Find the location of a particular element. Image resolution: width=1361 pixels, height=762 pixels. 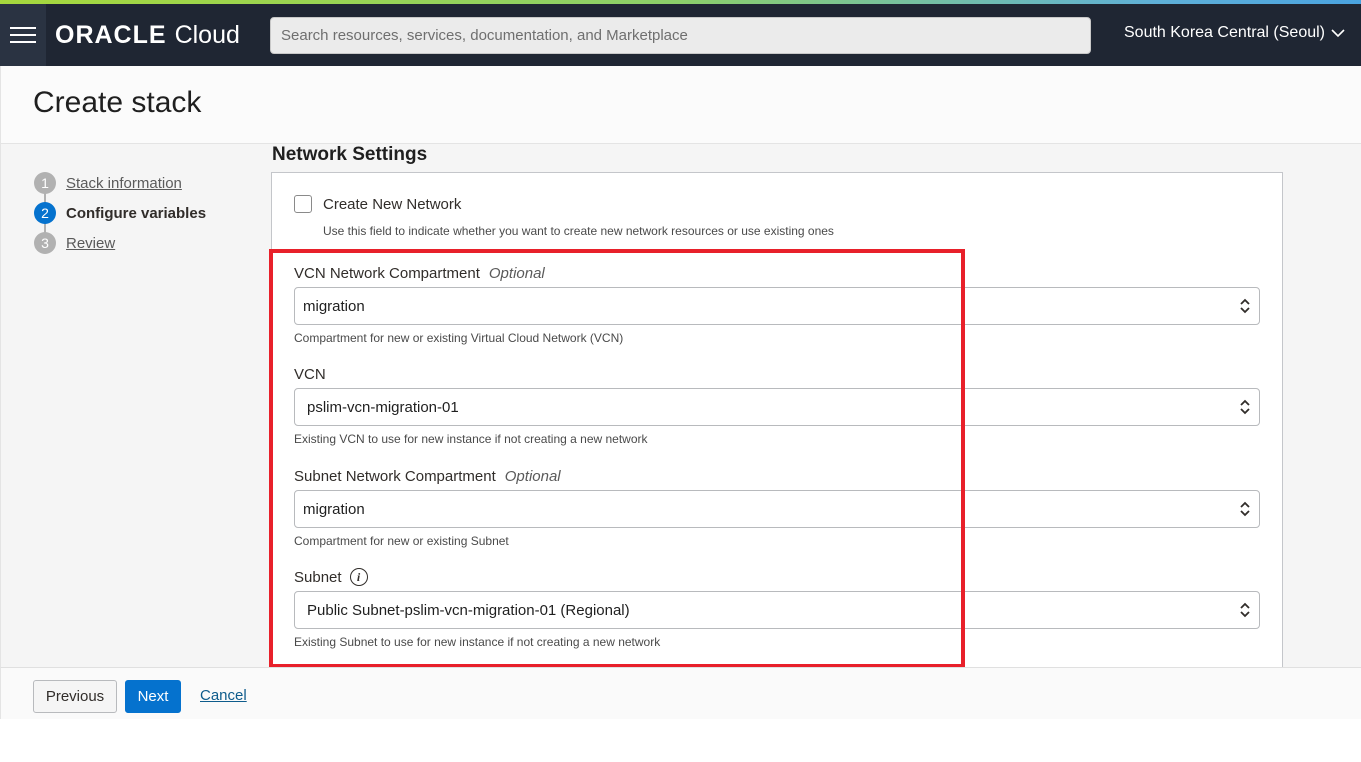

page-title: Create stack is located at coordinates (117, 102).